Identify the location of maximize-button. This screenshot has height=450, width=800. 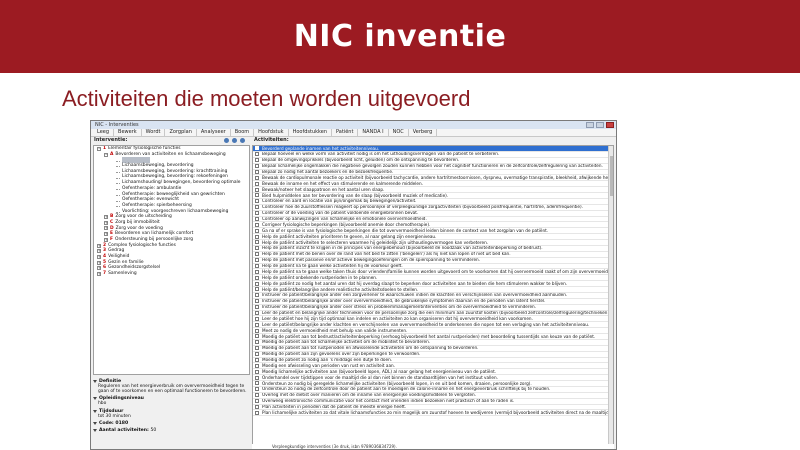
(600, 125).